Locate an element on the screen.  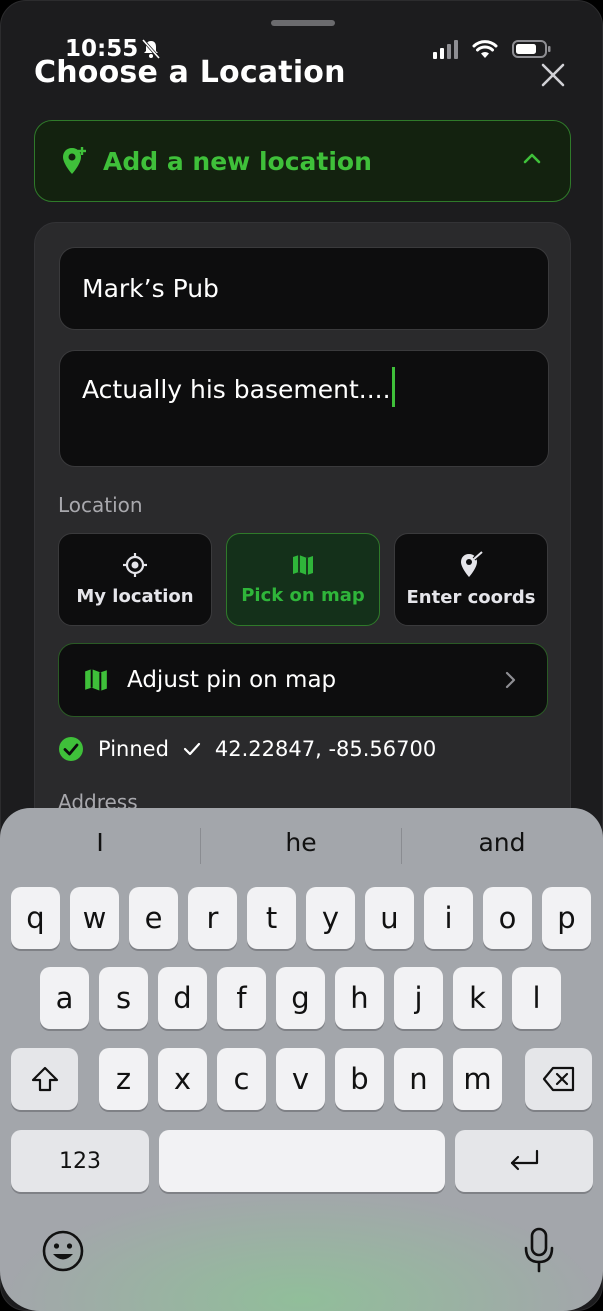
key-n: n is located at coordinates (418, 1079).